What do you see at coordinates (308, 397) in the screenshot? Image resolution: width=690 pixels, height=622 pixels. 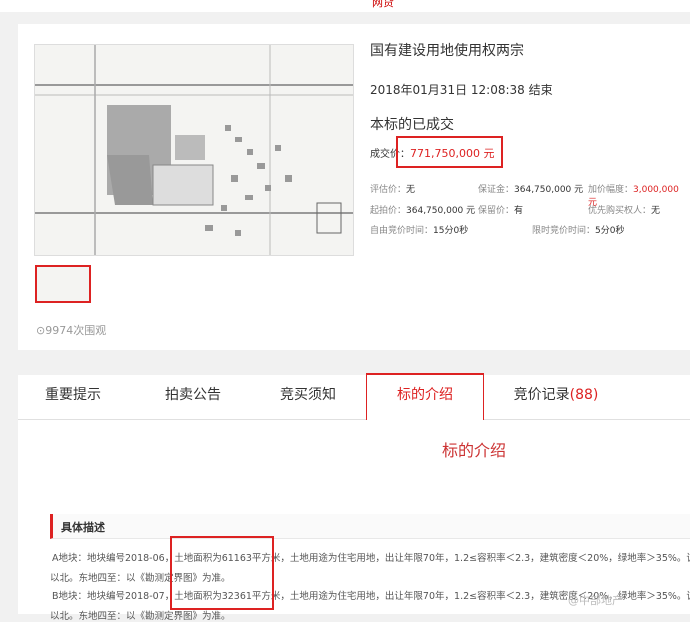 I see `tab-bidding-notes: 竞买须知` at bounding box center [308, 397].